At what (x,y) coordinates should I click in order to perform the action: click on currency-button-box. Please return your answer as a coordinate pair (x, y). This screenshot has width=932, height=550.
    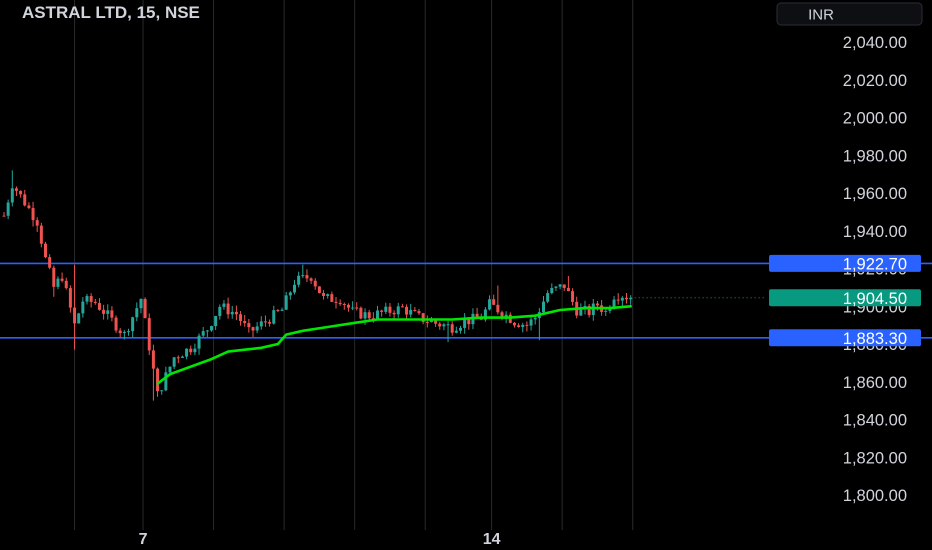
    Looking at the image, I should click on (849, 14).